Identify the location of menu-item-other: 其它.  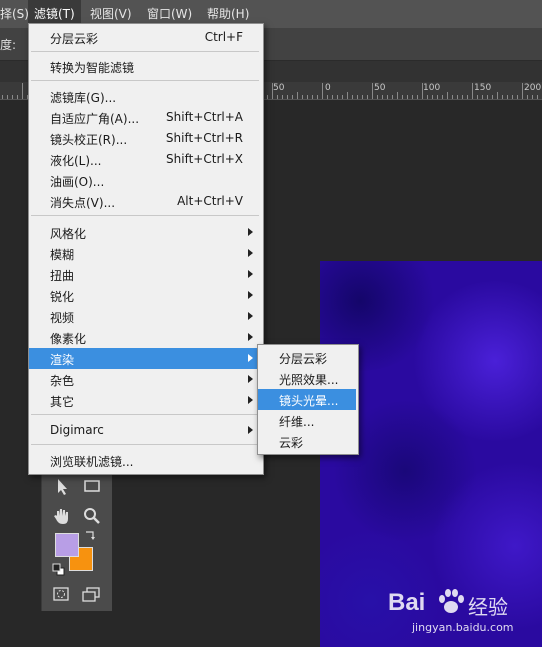
(145, 400).